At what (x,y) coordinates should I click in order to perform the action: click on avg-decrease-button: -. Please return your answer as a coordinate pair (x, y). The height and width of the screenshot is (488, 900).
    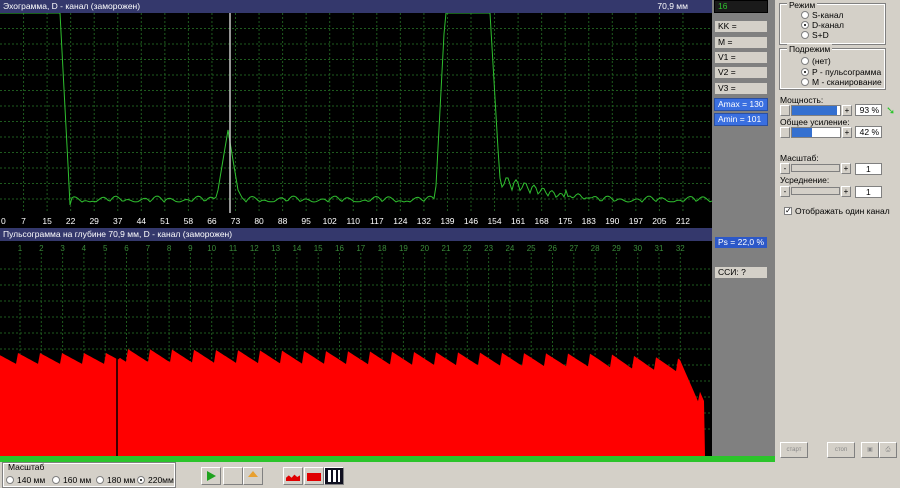
    Looking at the image, I should click on (785, 191).